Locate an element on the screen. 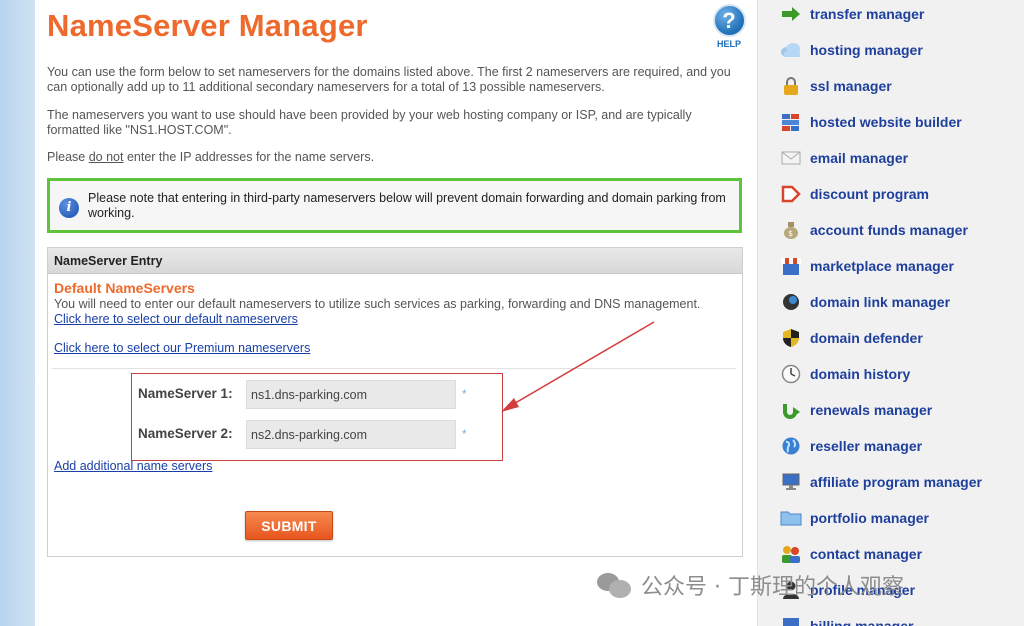 The width and height of the screenshot is (1024, 626). sidebar-item-affiliate-program-manager: affiliate program manager is located at coordinates (900, 482).